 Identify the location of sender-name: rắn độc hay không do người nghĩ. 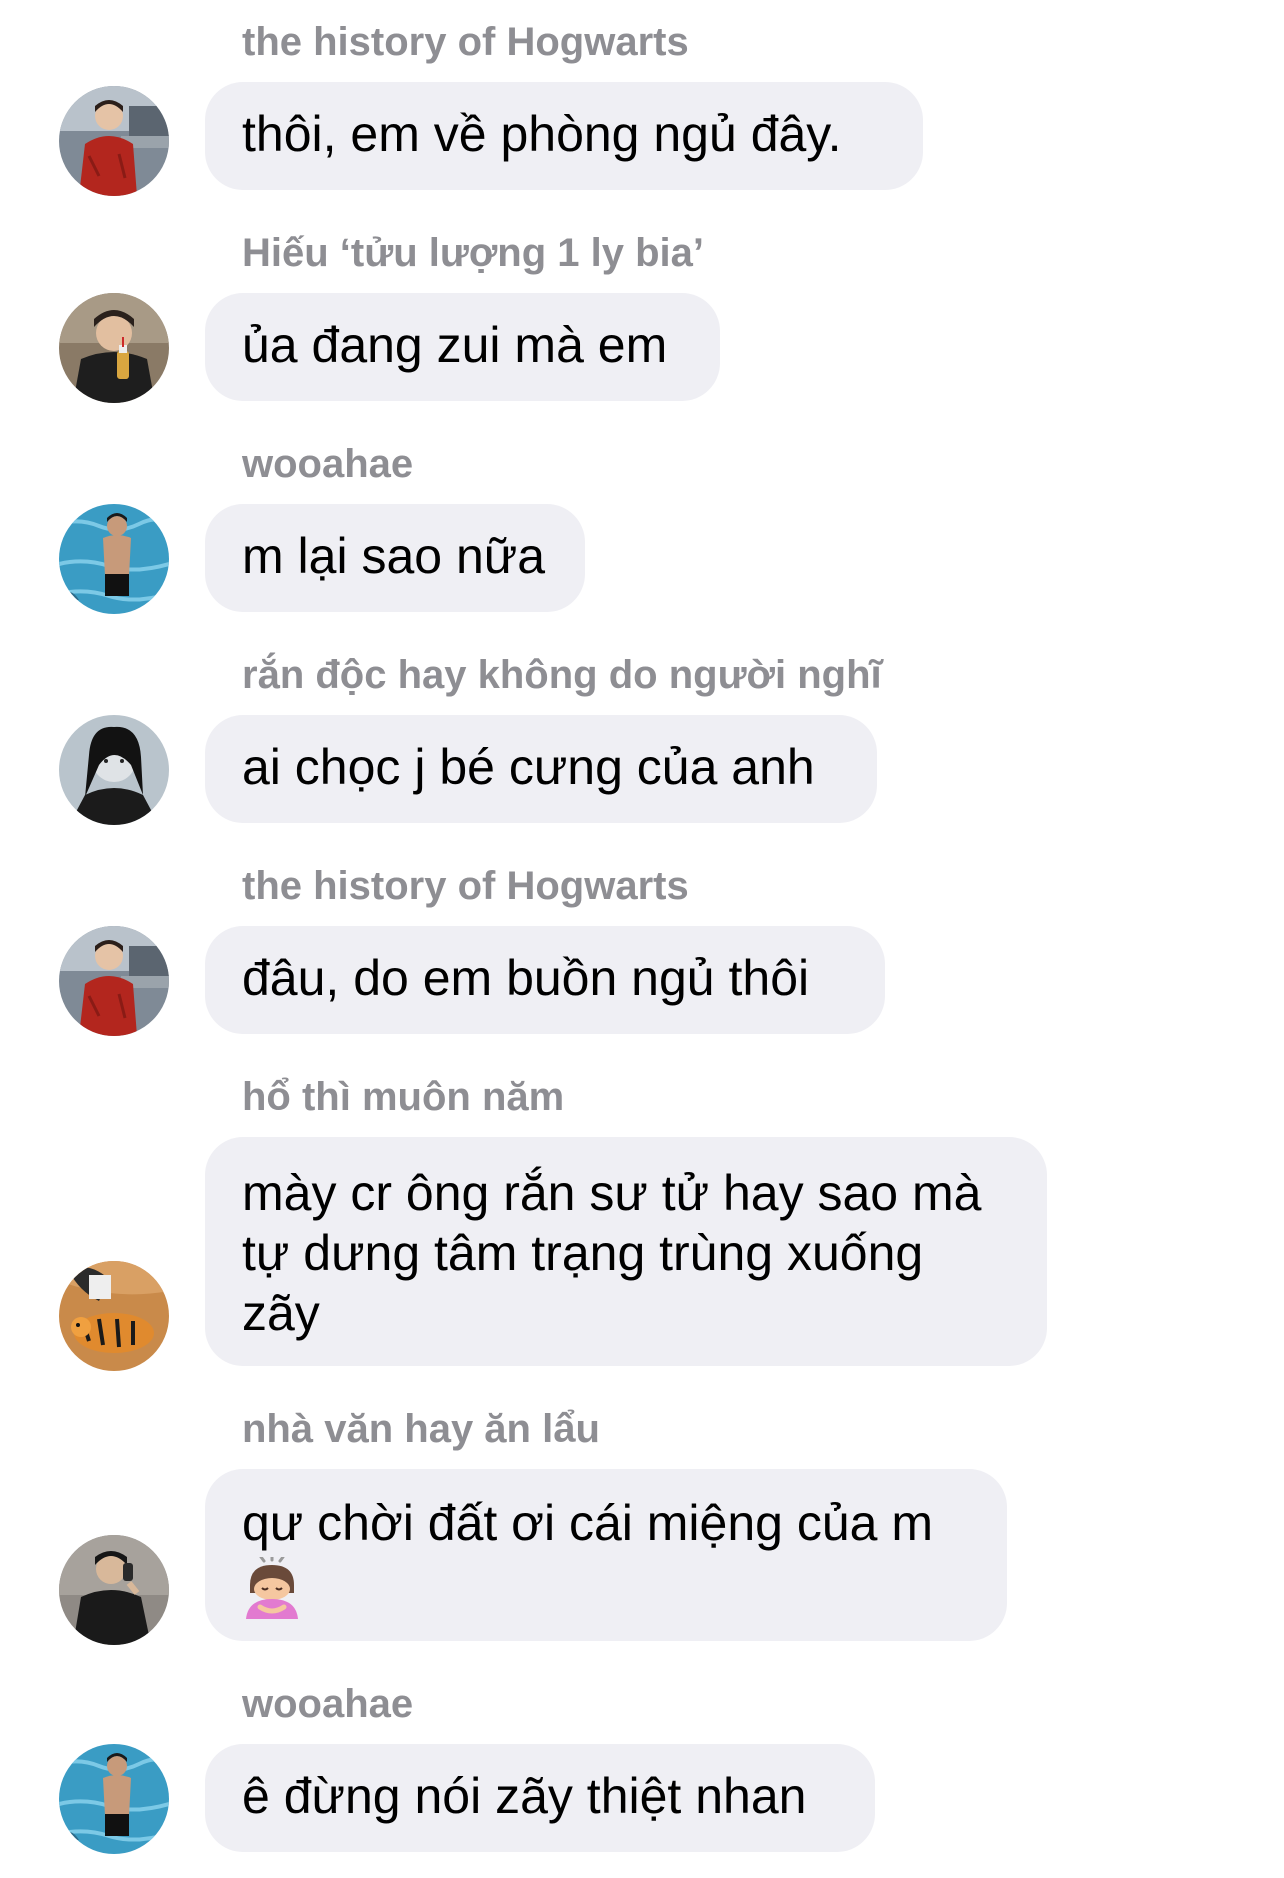
(562, 675).